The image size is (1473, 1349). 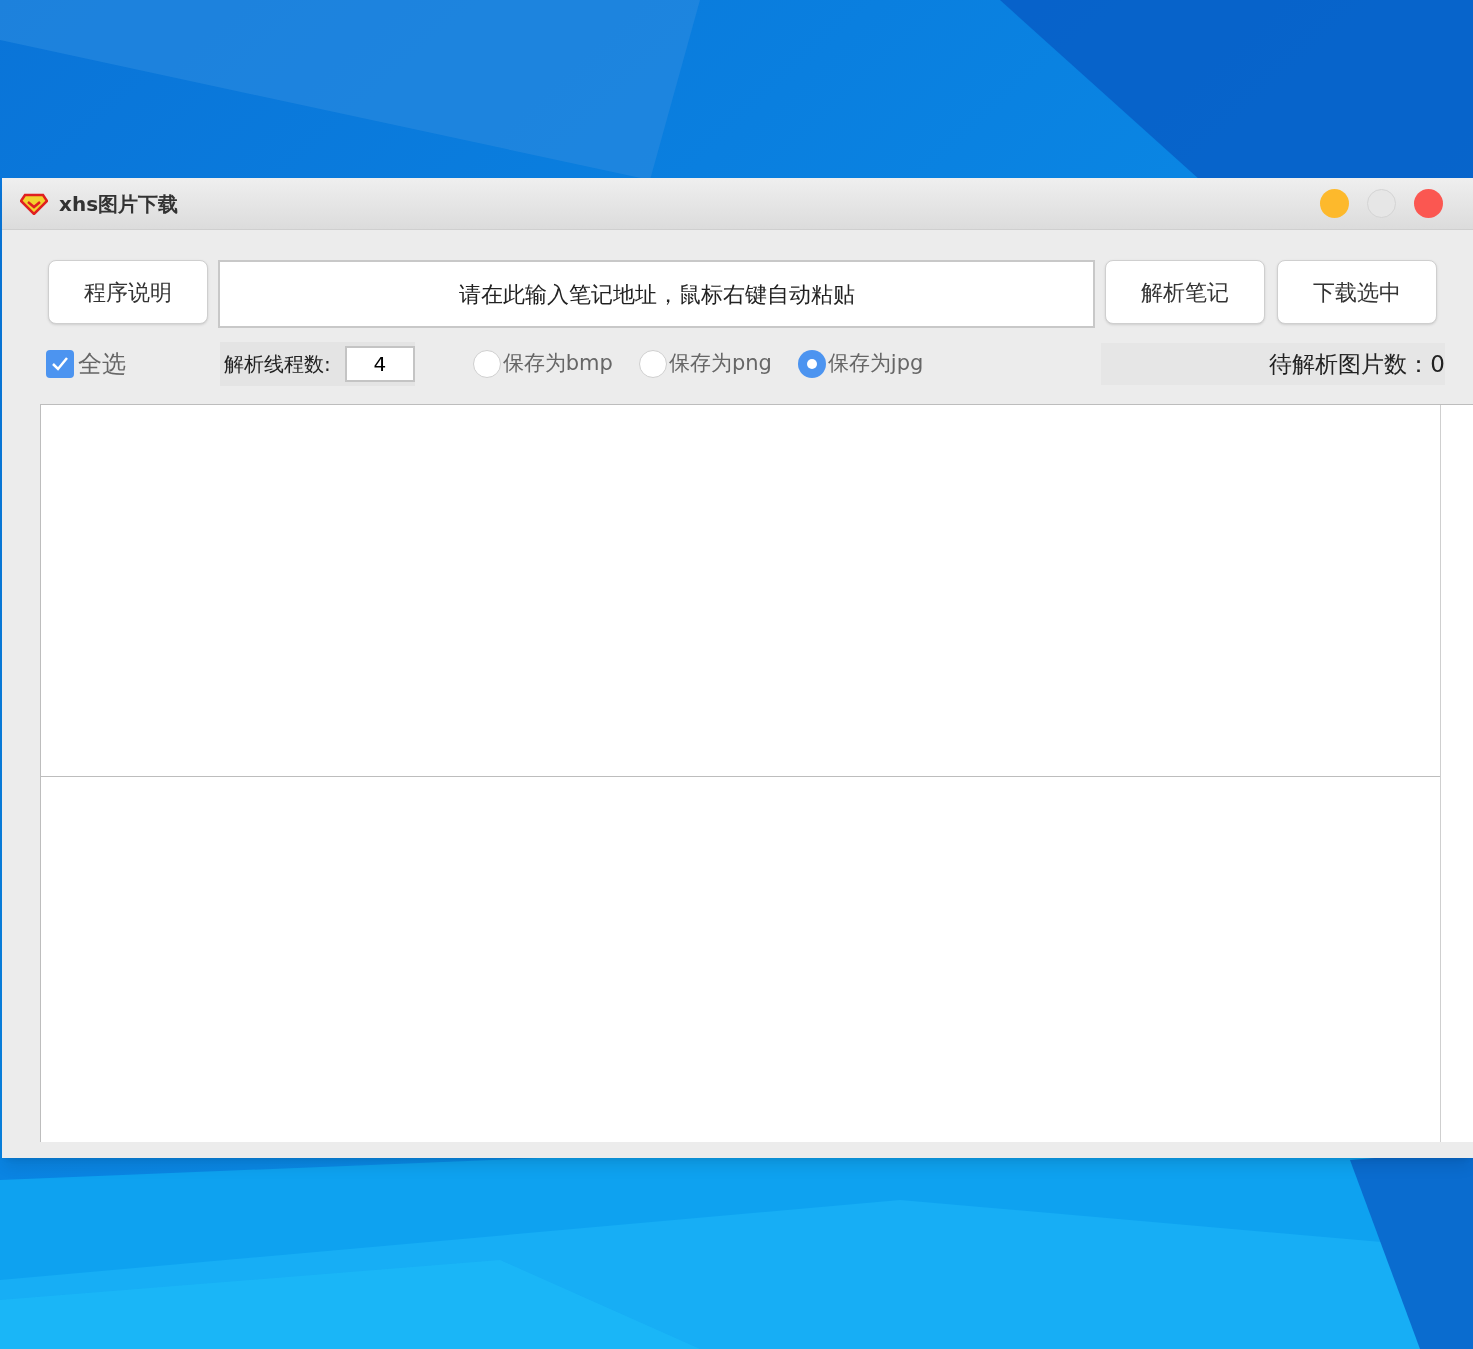 I want to click on download-button: 下载选中, so click(x=1357, y=292).